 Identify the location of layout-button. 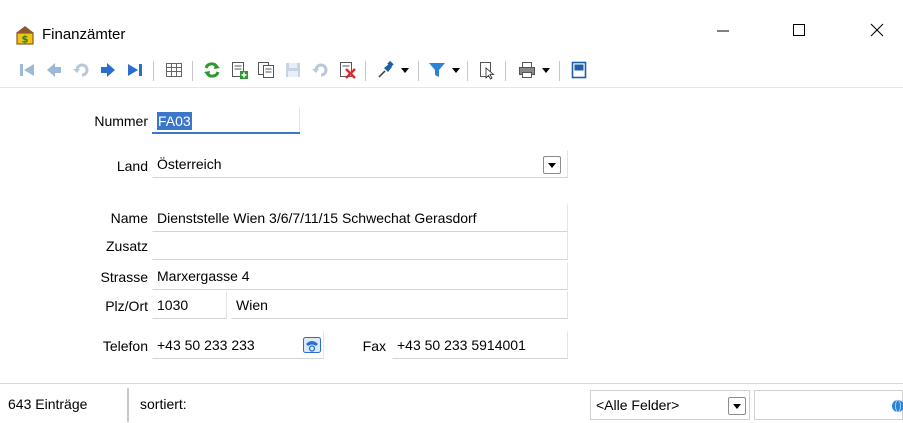
(579, 70).